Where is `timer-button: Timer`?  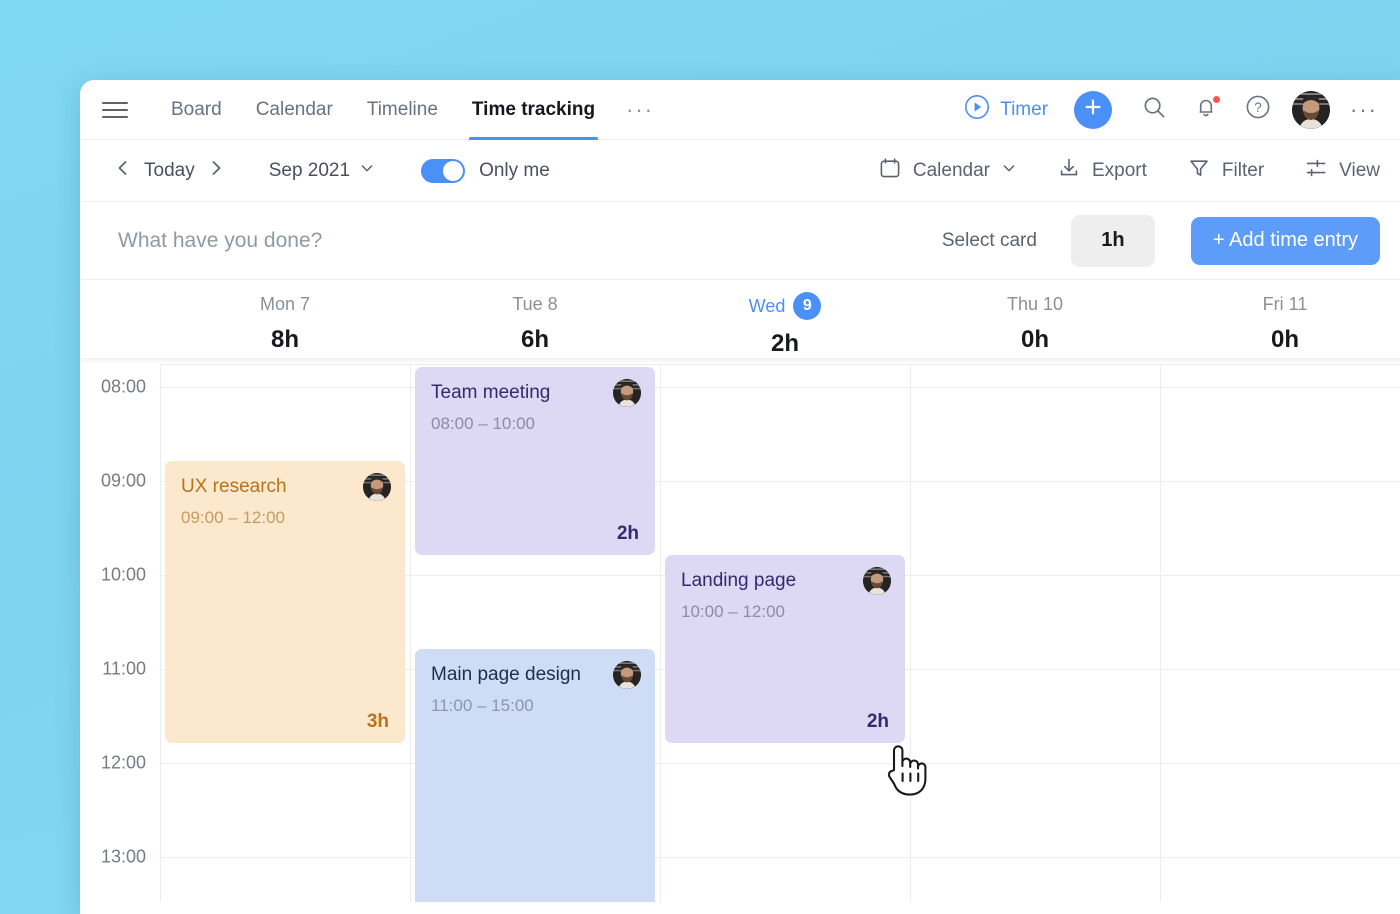
timer-button: Timer is located at coordinates (1006, 110).